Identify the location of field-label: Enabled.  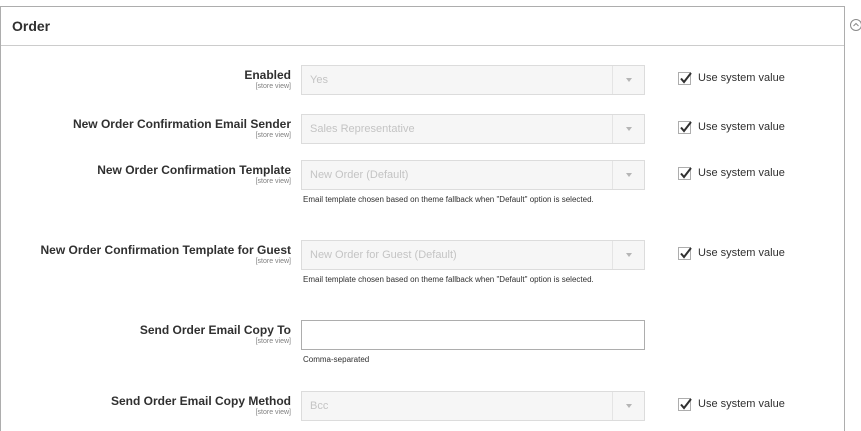
(267, 75).